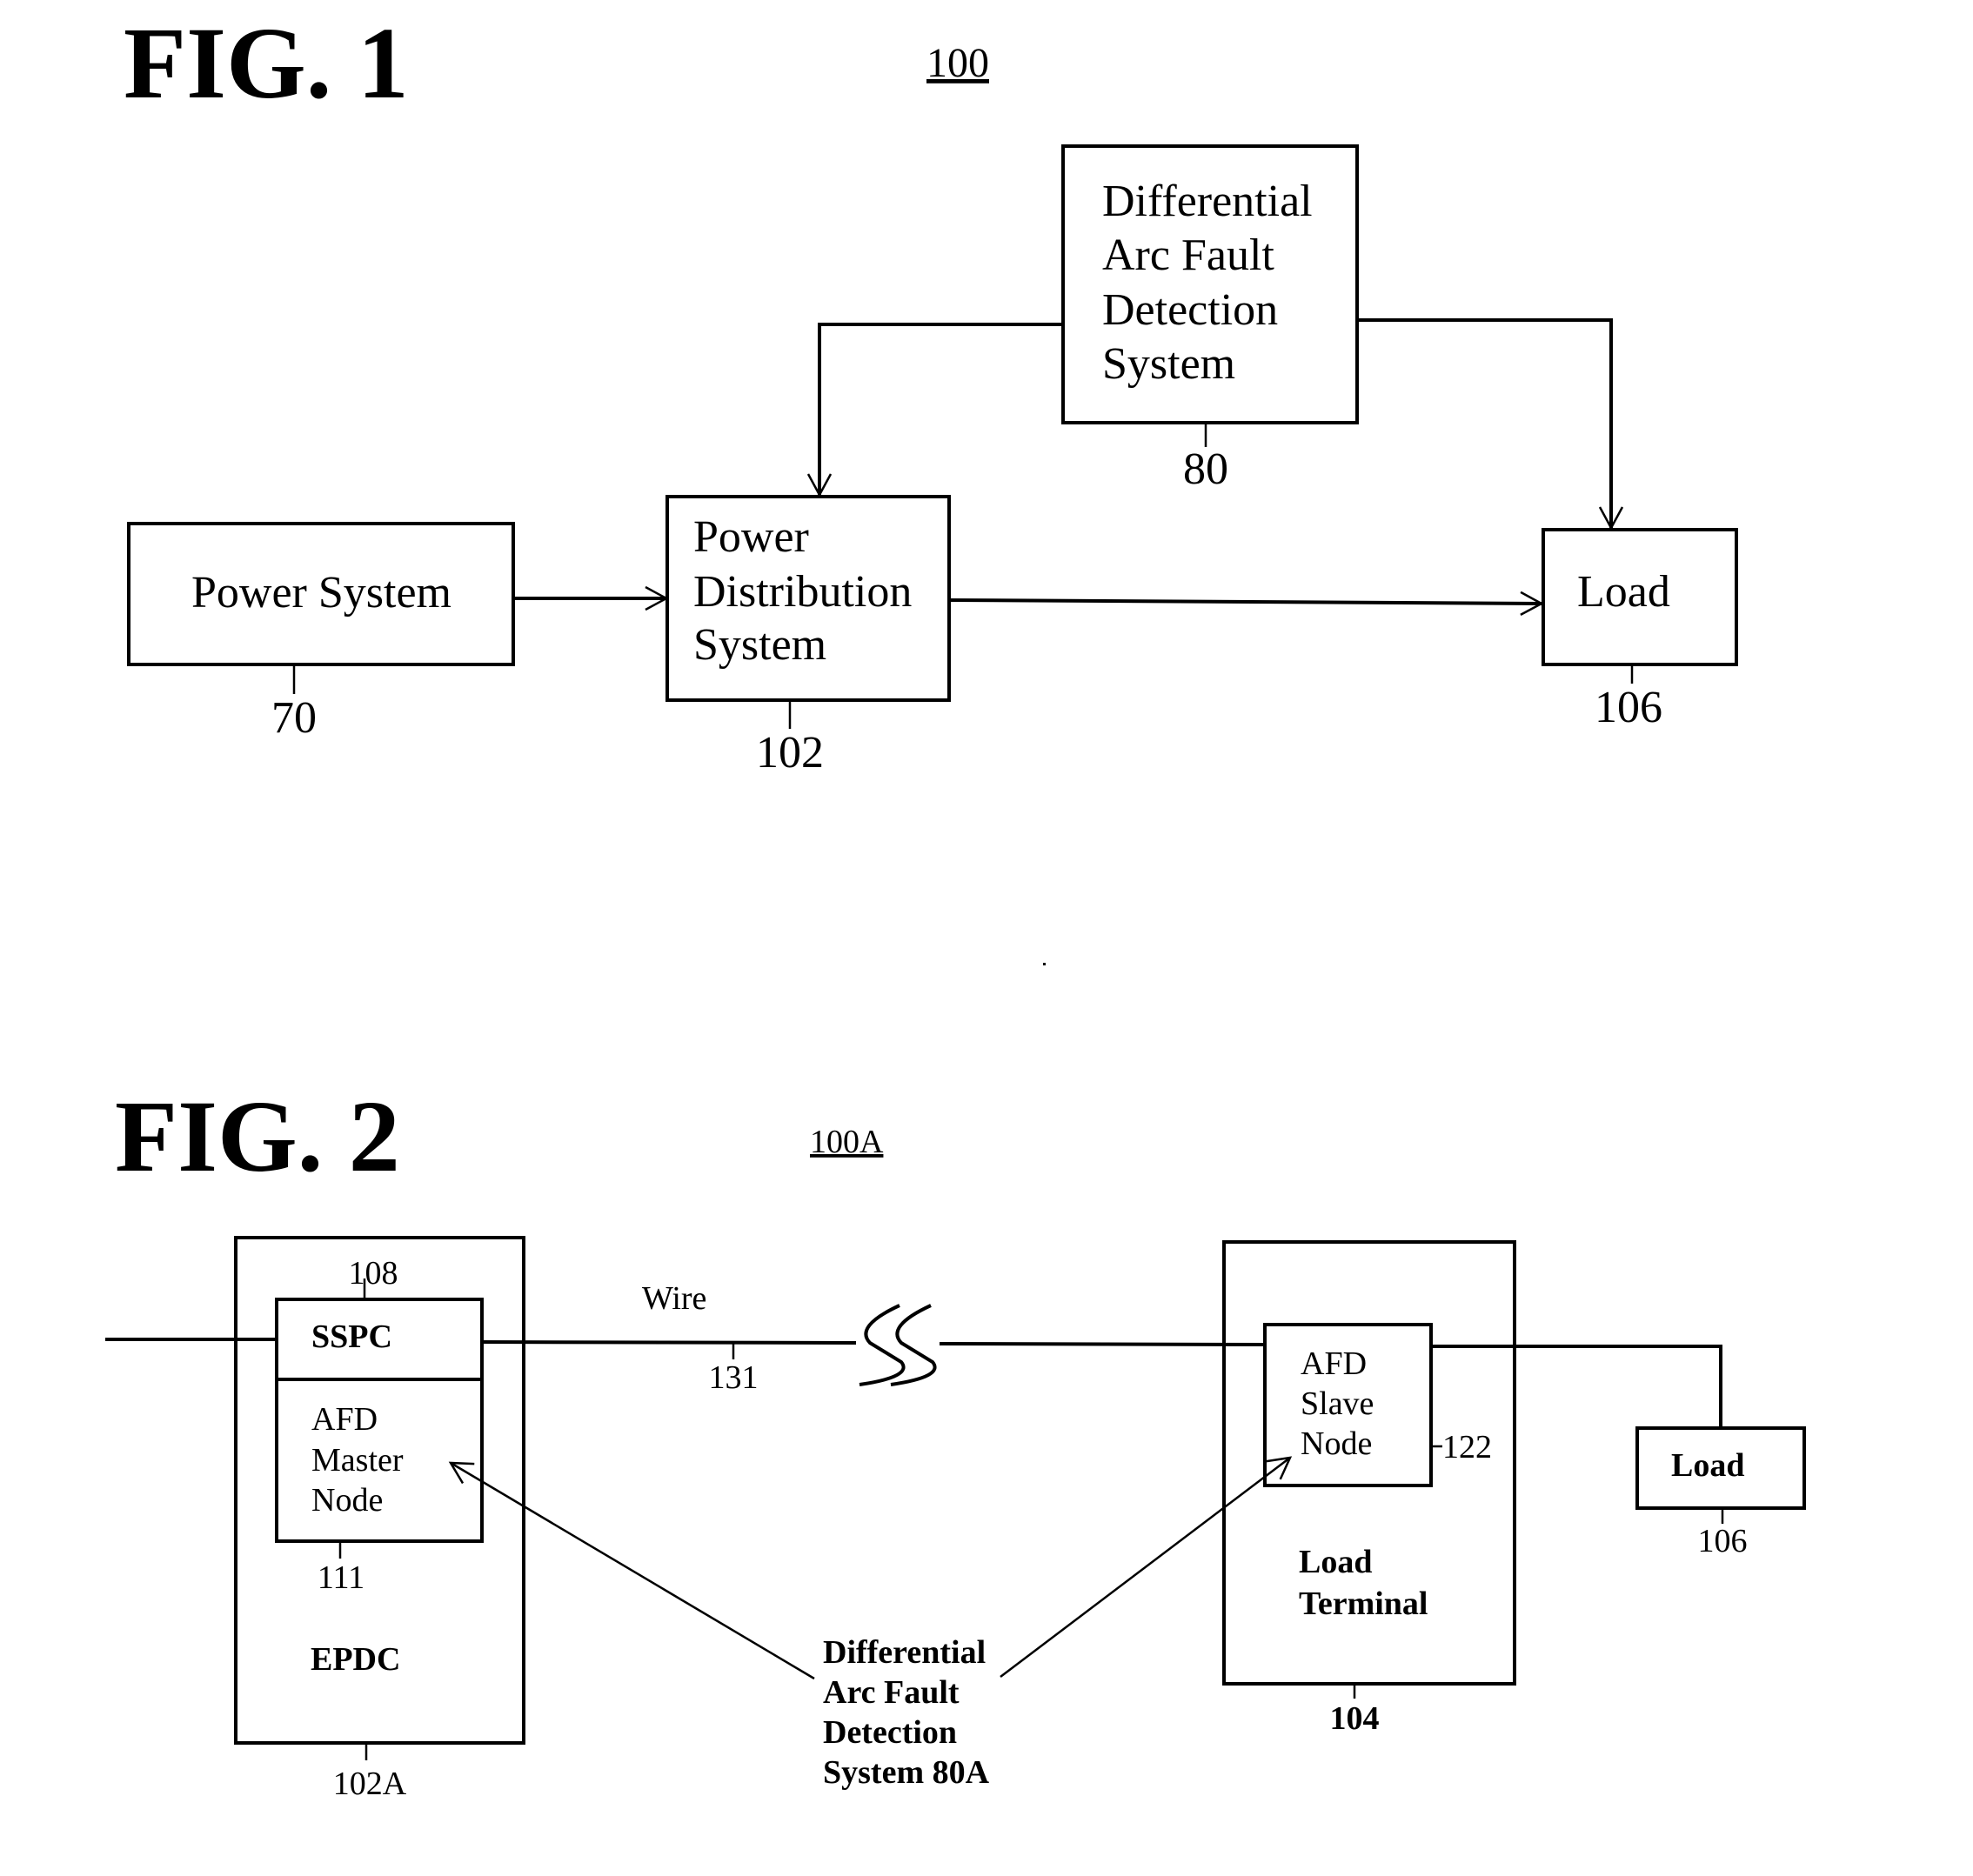 The height and width of the screenshot is (1876, 1973). I want to click on sspc-label: SSPC, so click(351, 1337).